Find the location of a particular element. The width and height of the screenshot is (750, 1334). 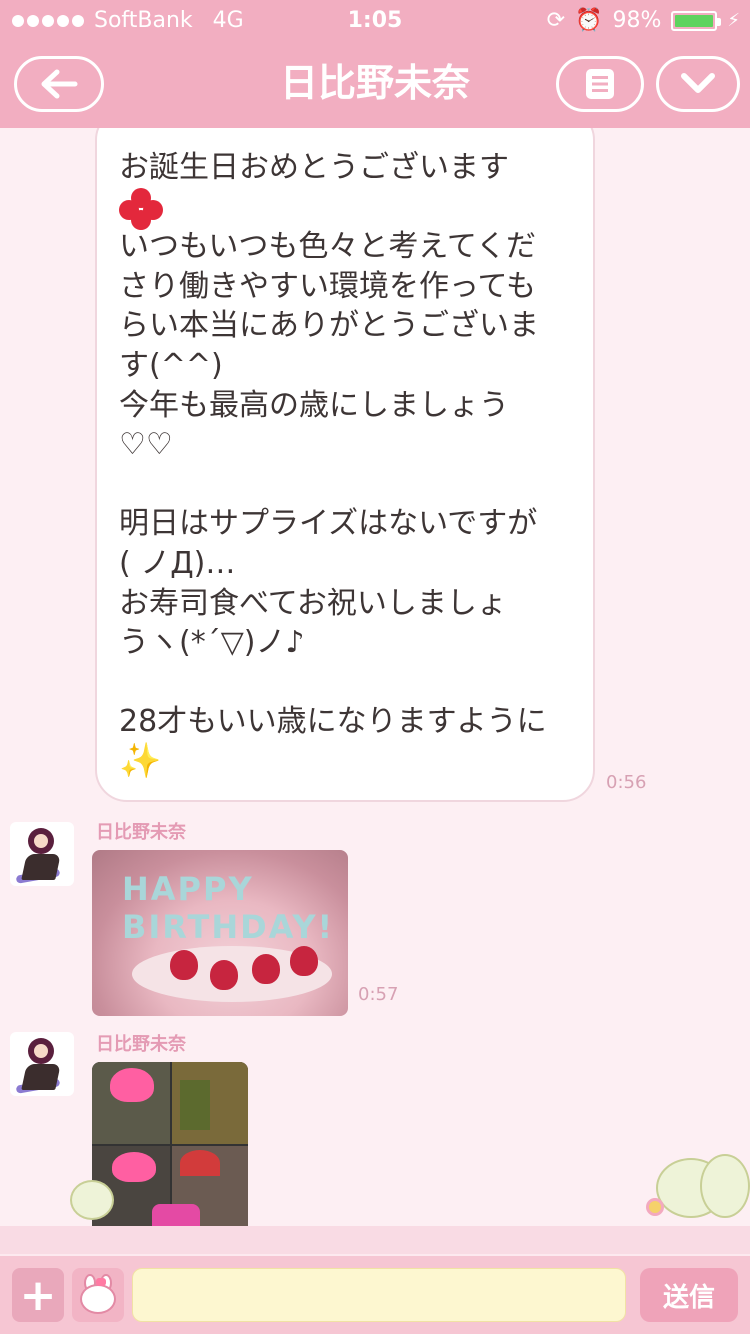

status-bar: SoftBank 4G 1:05 ⟳ ⏰ 98% ⚡ is located at coordinates (375, 20).